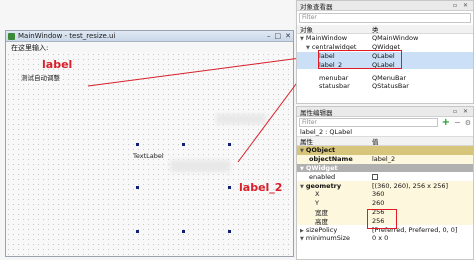 The image size is (474, 260). I want to click on tree-class-name: QMenuBar, so click(389, 77).